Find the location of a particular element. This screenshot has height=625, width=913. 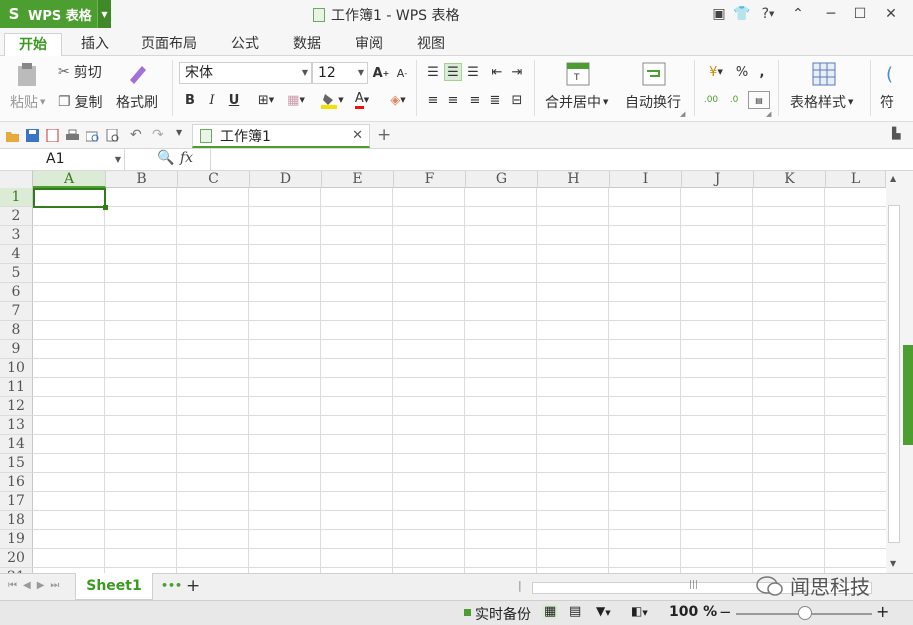

column-header: G is located at coordinates (502, 179).